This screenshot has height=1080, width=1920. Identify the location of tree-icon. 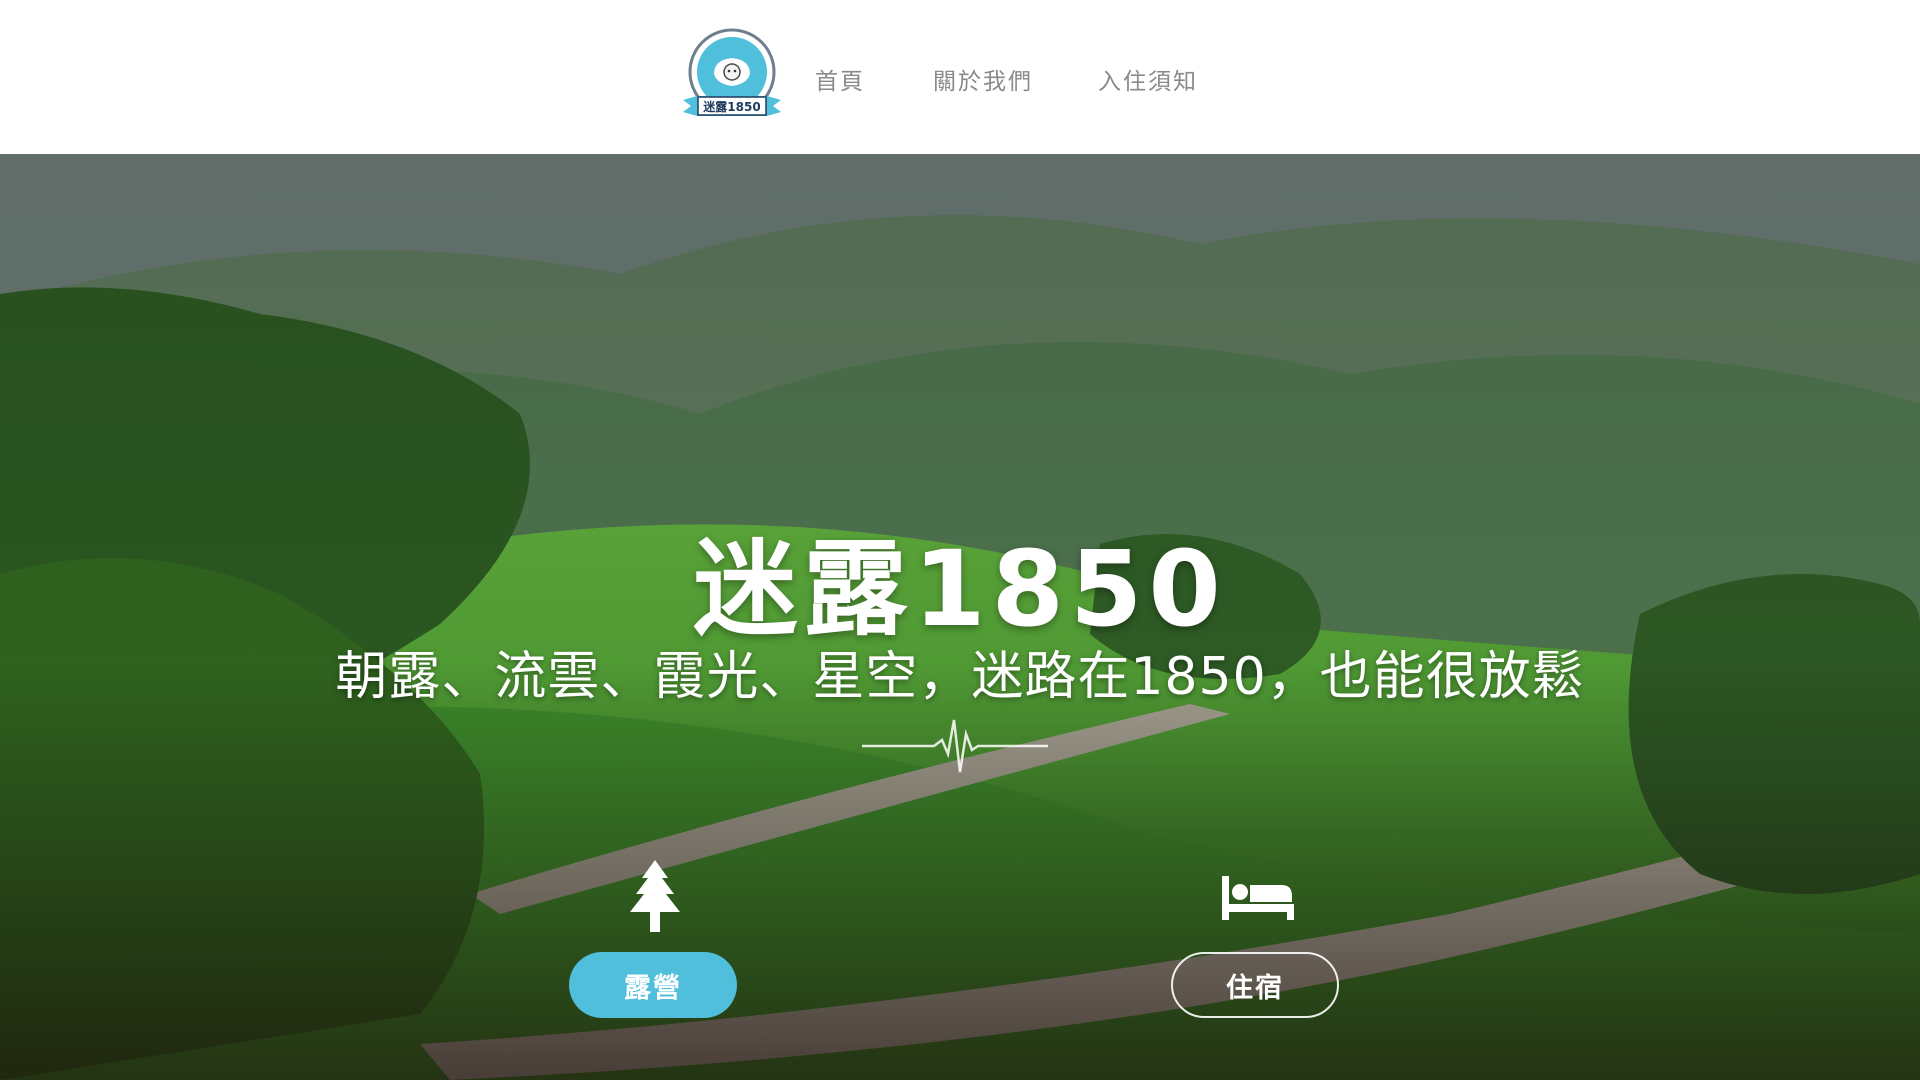
(655, 896).